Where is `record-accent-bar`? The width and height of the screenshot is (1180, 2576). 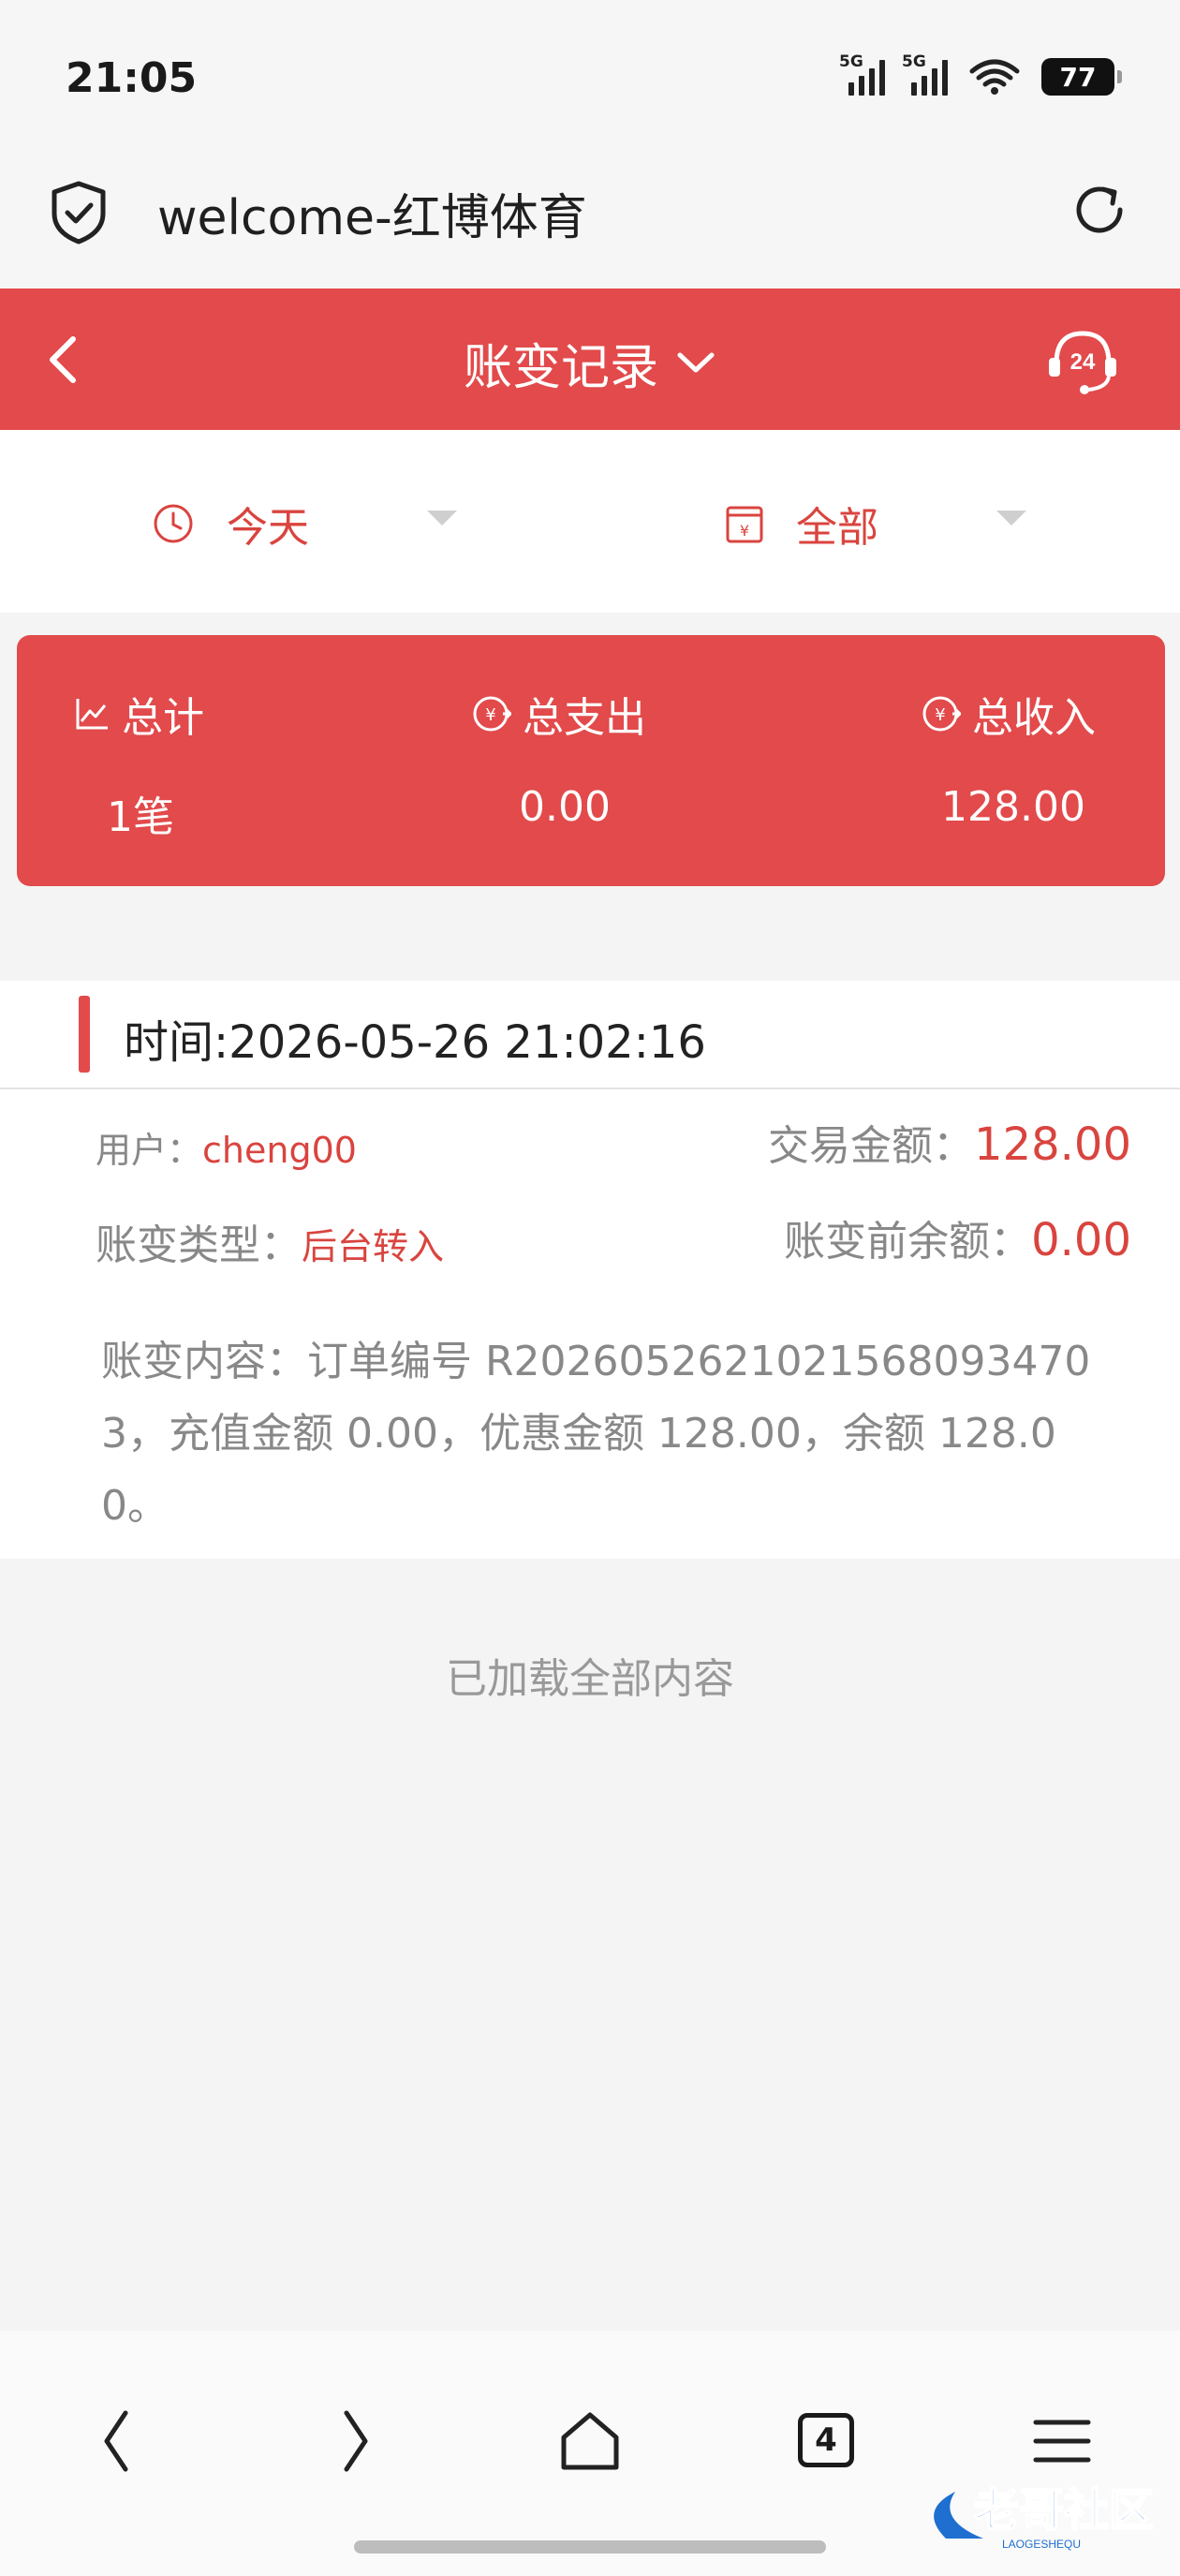
record-accent-bar is located at coordinates (84, 1034).